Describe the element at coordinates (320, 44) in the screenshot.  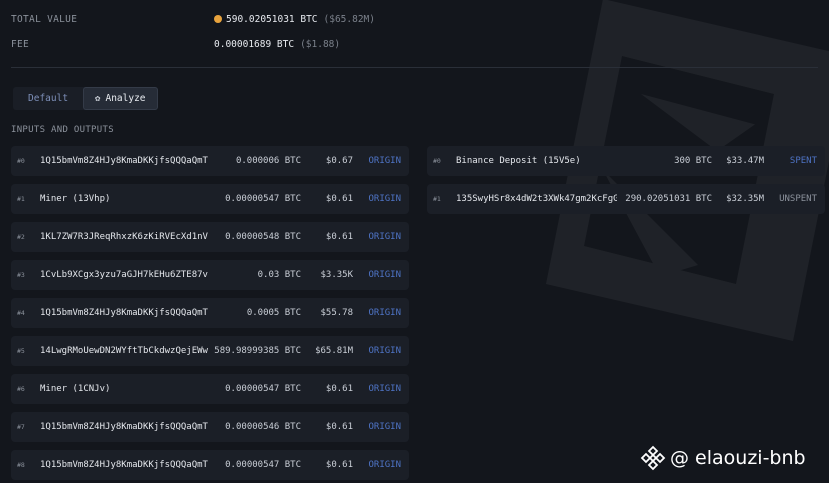
I see `fee-fiat: ($1.88)` at that location.